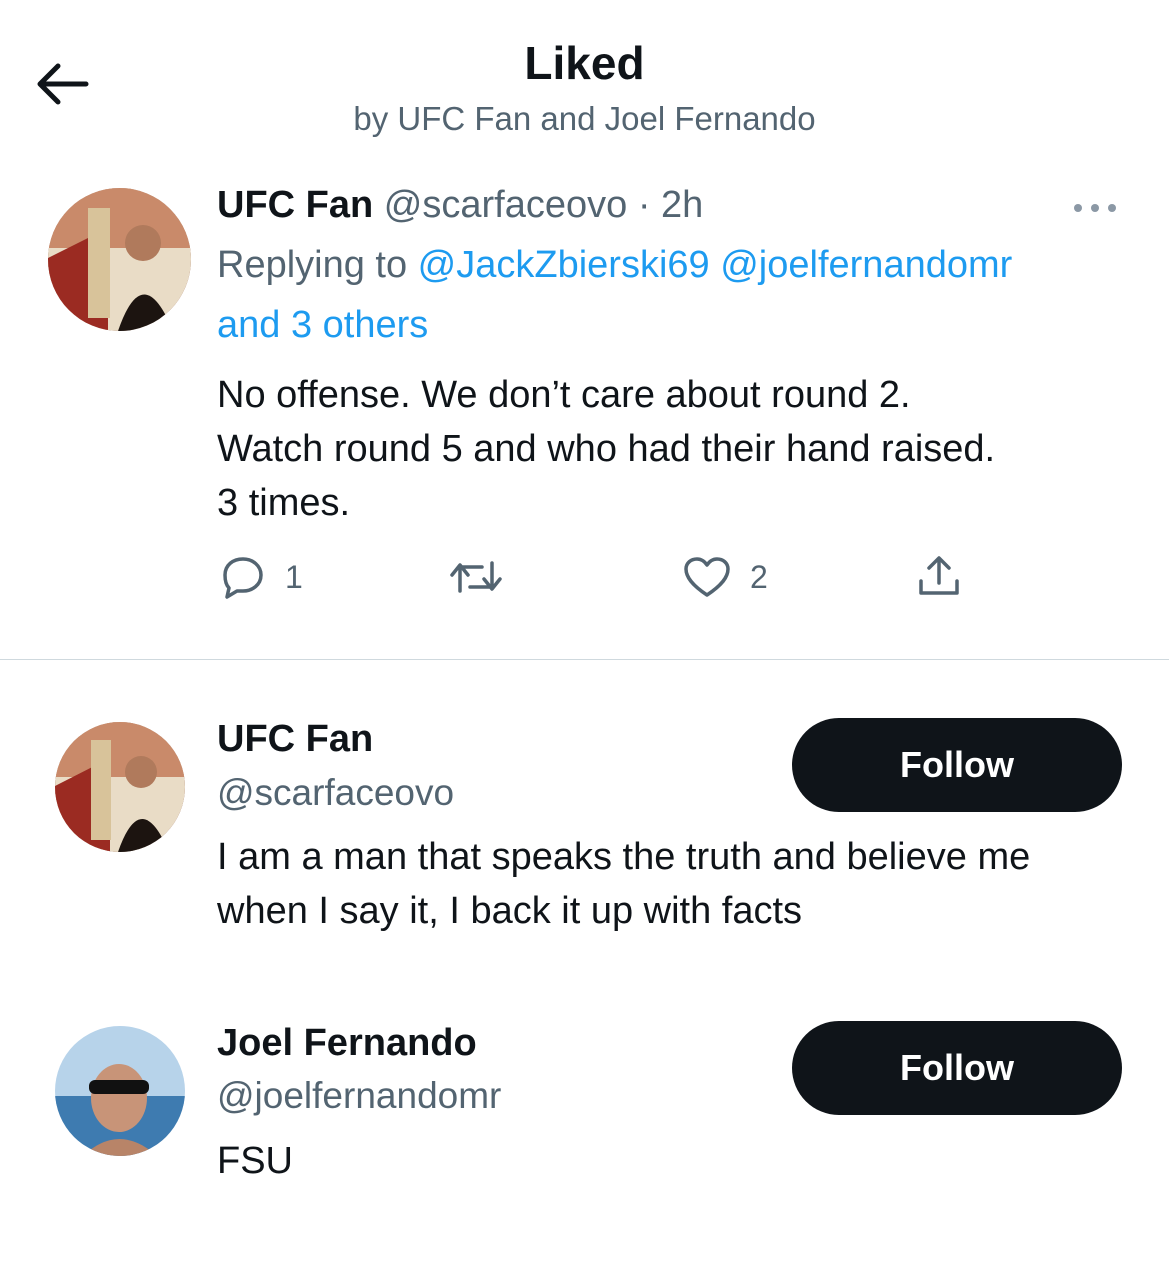 The width and height of the screenshot is (1169, 1287). What do you see at coordinates (564, 395) in the screenshot?
I see `tweet-text-line: No offense. We don’t care about round 2.` at bounding box center [564, 395].